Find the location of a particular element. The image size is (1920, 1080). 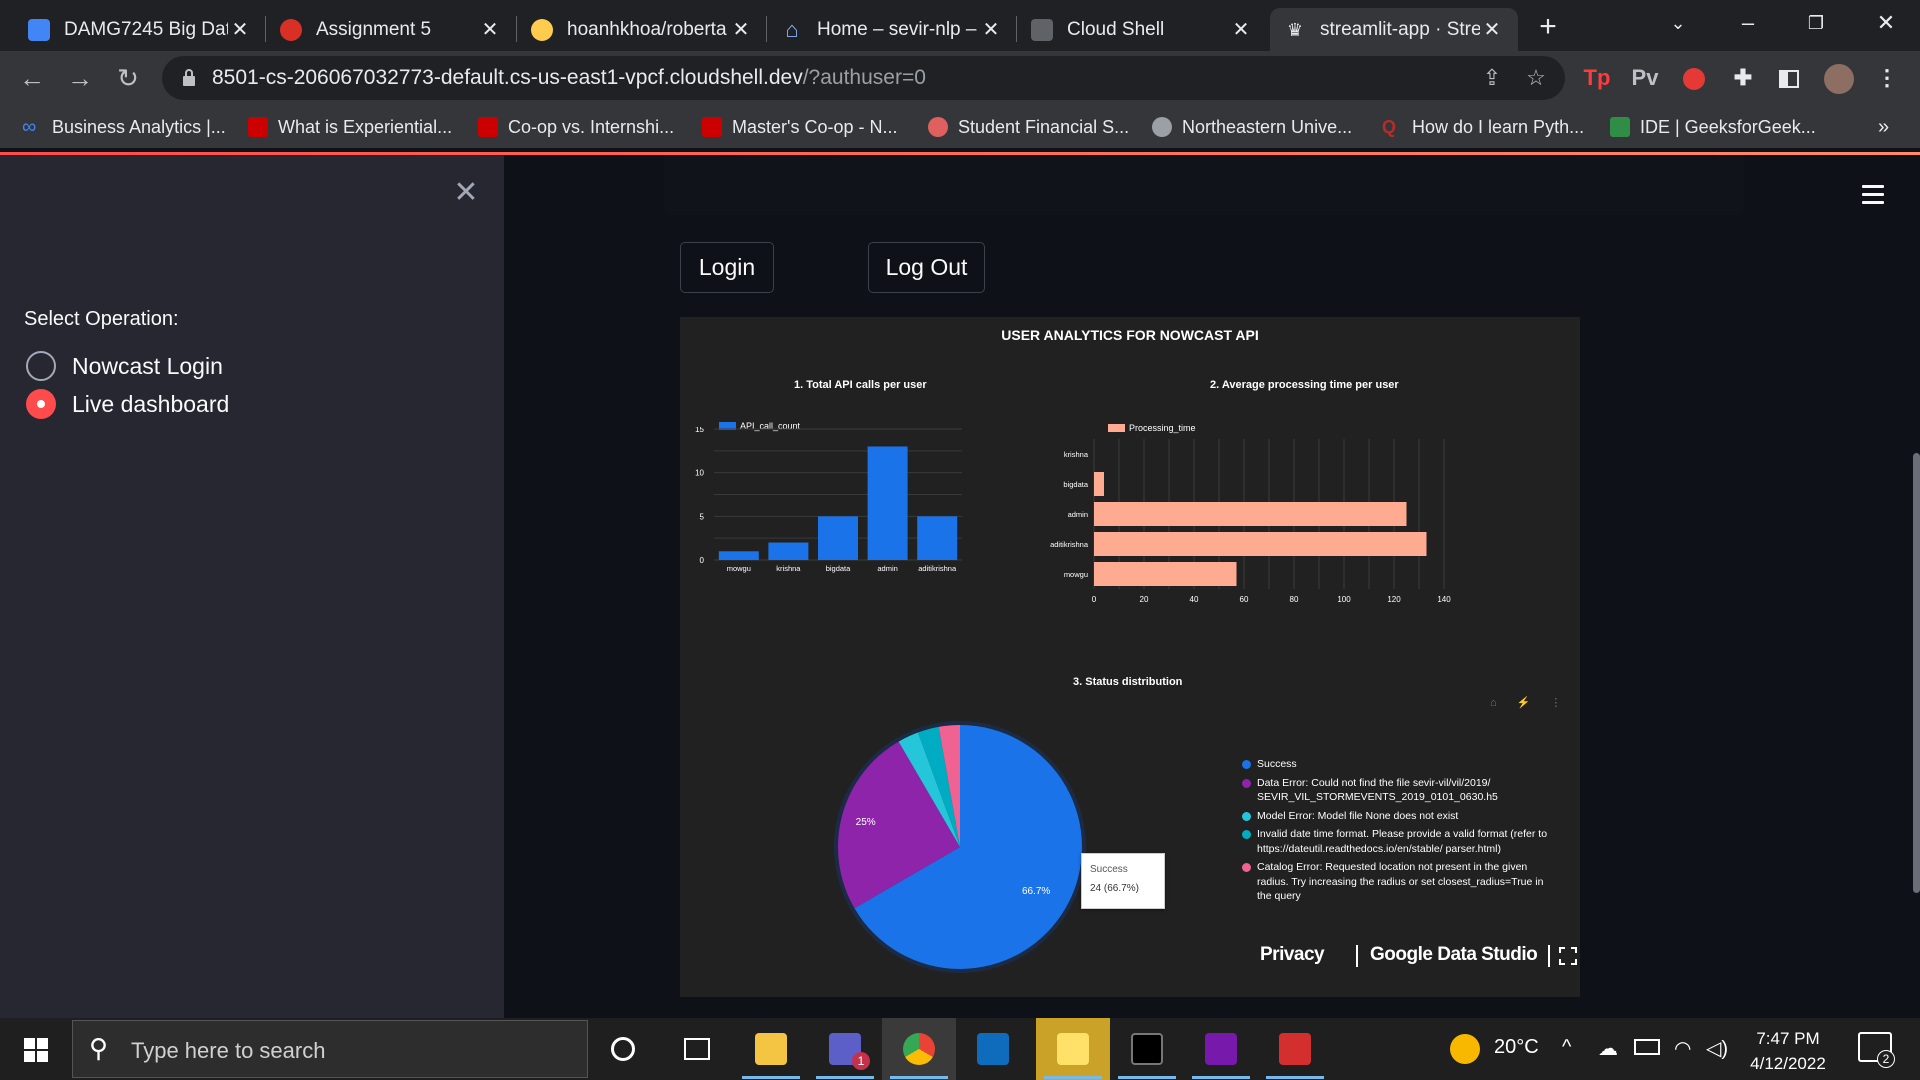

y-tick-label: bigdata is located at coordinates (1075, 484).